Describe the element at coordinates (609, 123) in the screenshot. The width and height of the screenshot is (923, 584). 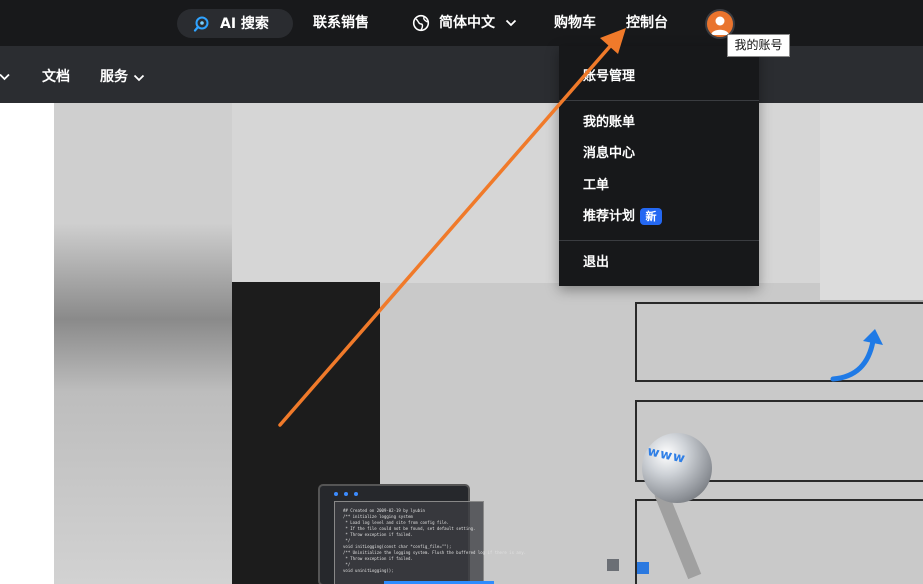
I see `menu-item-my-bills: 我的账单` at that location.